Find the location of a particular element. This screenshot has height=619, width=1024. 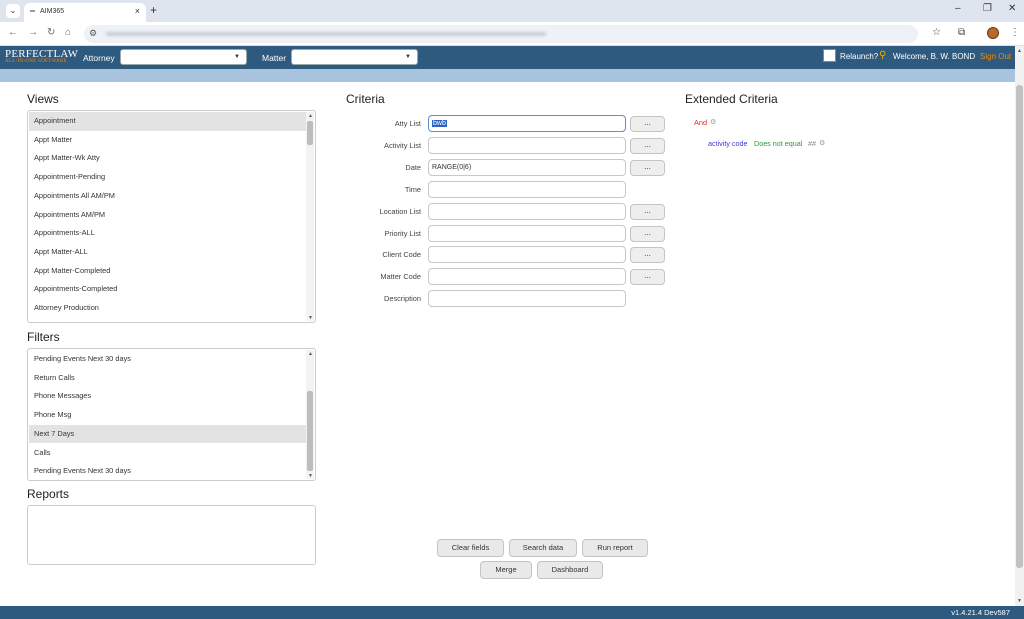

views-list-item: Appointments-Completed is located at coordinates (168, 289).